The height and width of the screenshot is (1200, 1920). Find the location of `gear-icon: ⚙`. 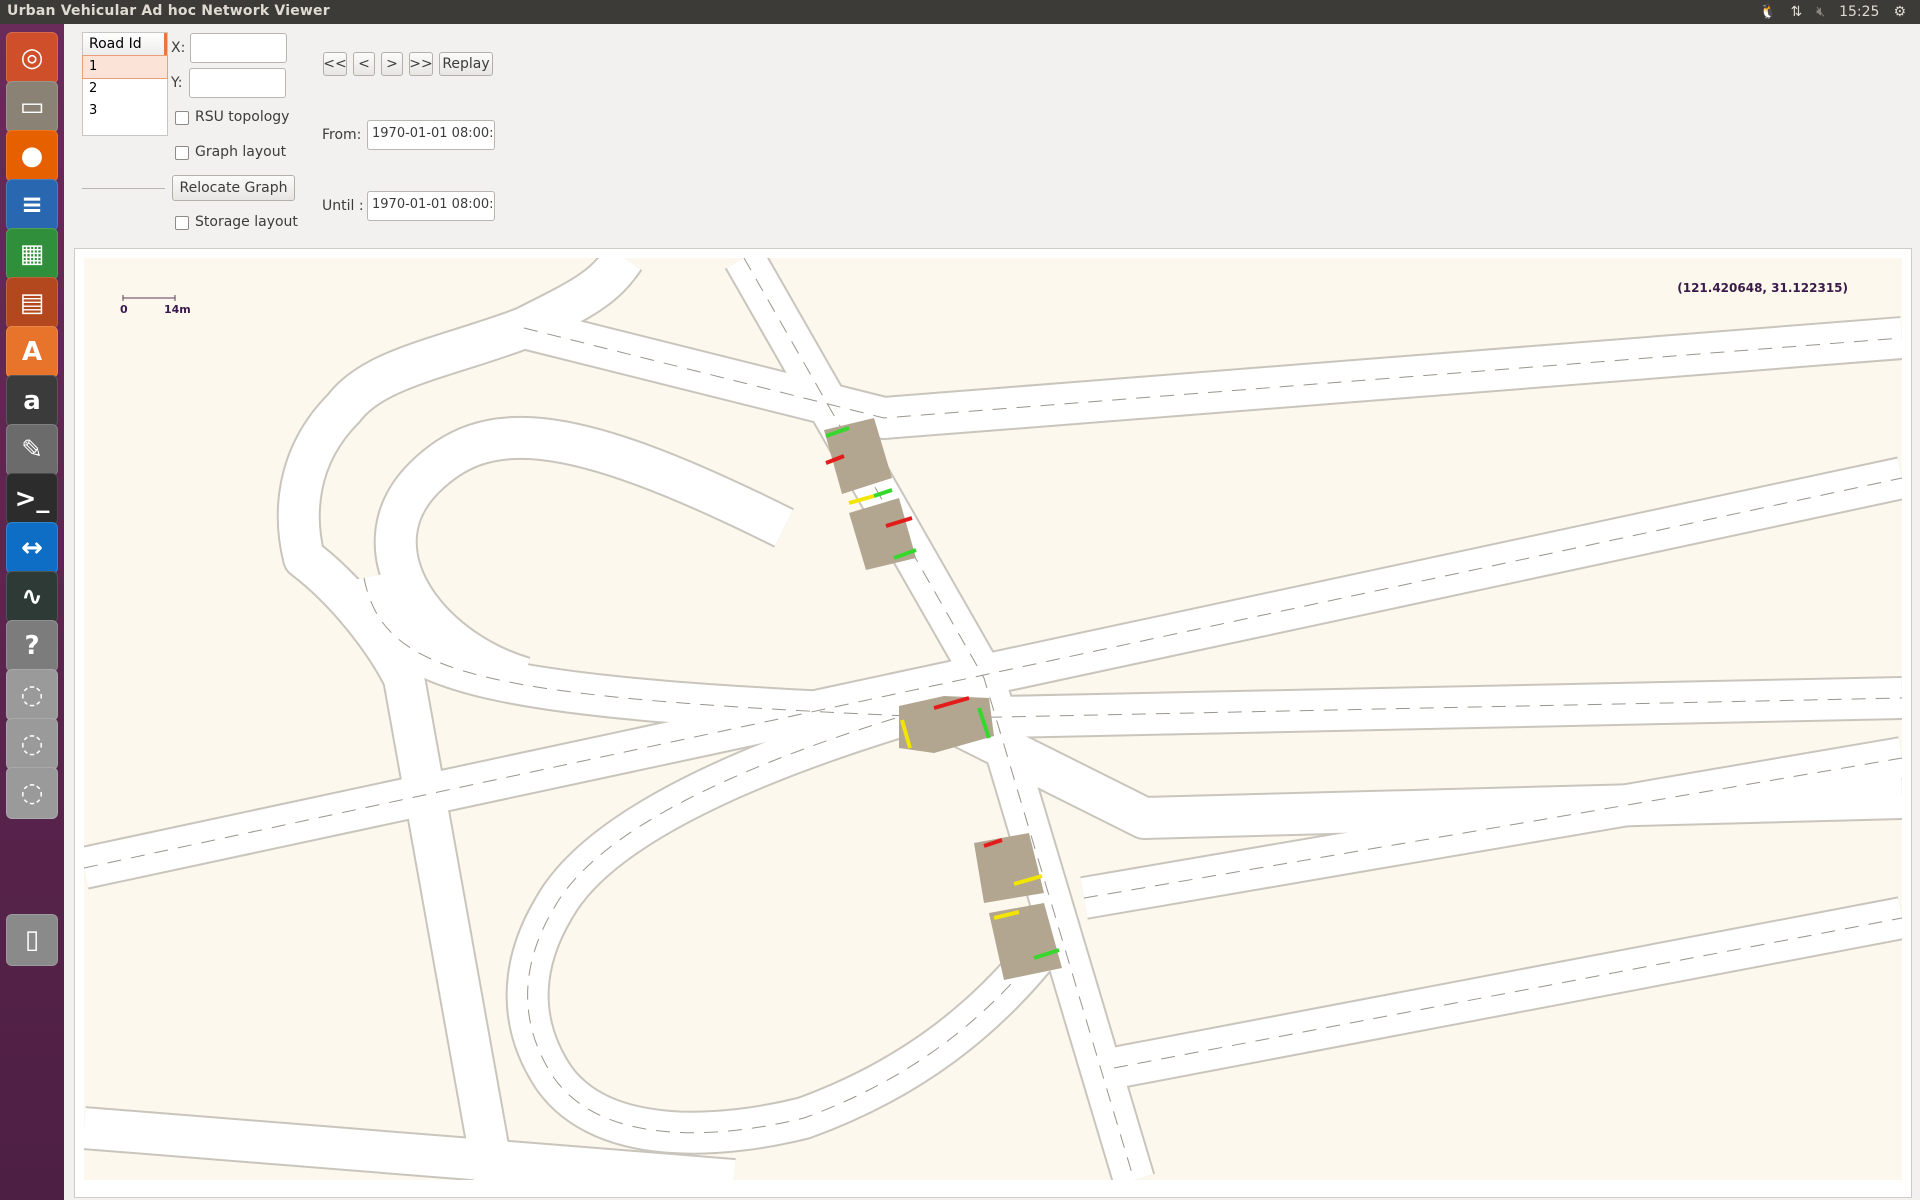

gear-icon: ⚙ is located at coordinates (1899, 12).